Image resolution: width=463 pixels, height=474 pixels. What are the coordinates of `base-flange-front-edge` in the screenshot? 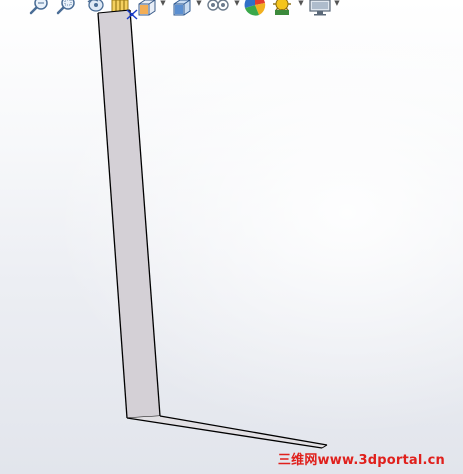 It's located at (224, 433).